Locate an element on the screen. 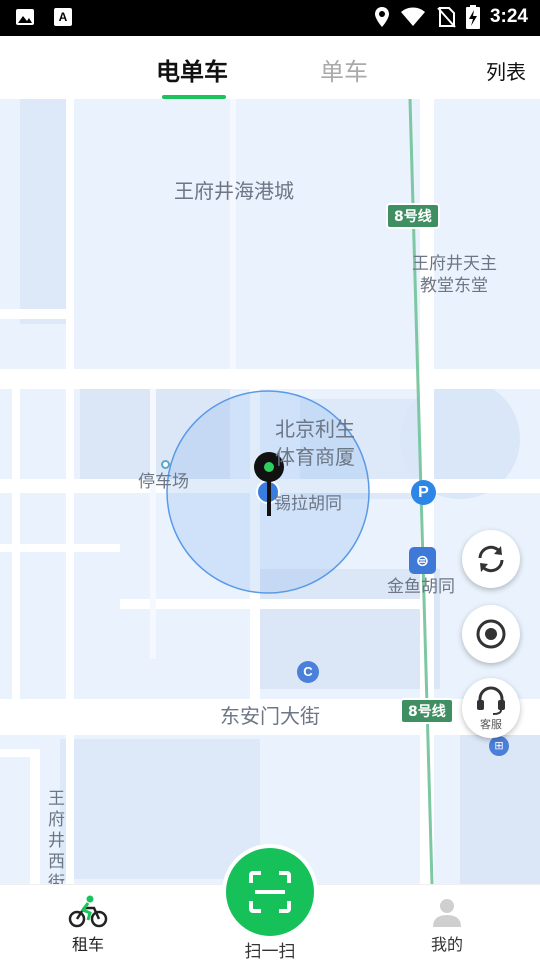  locate-button is located at coordinates (491, 634).